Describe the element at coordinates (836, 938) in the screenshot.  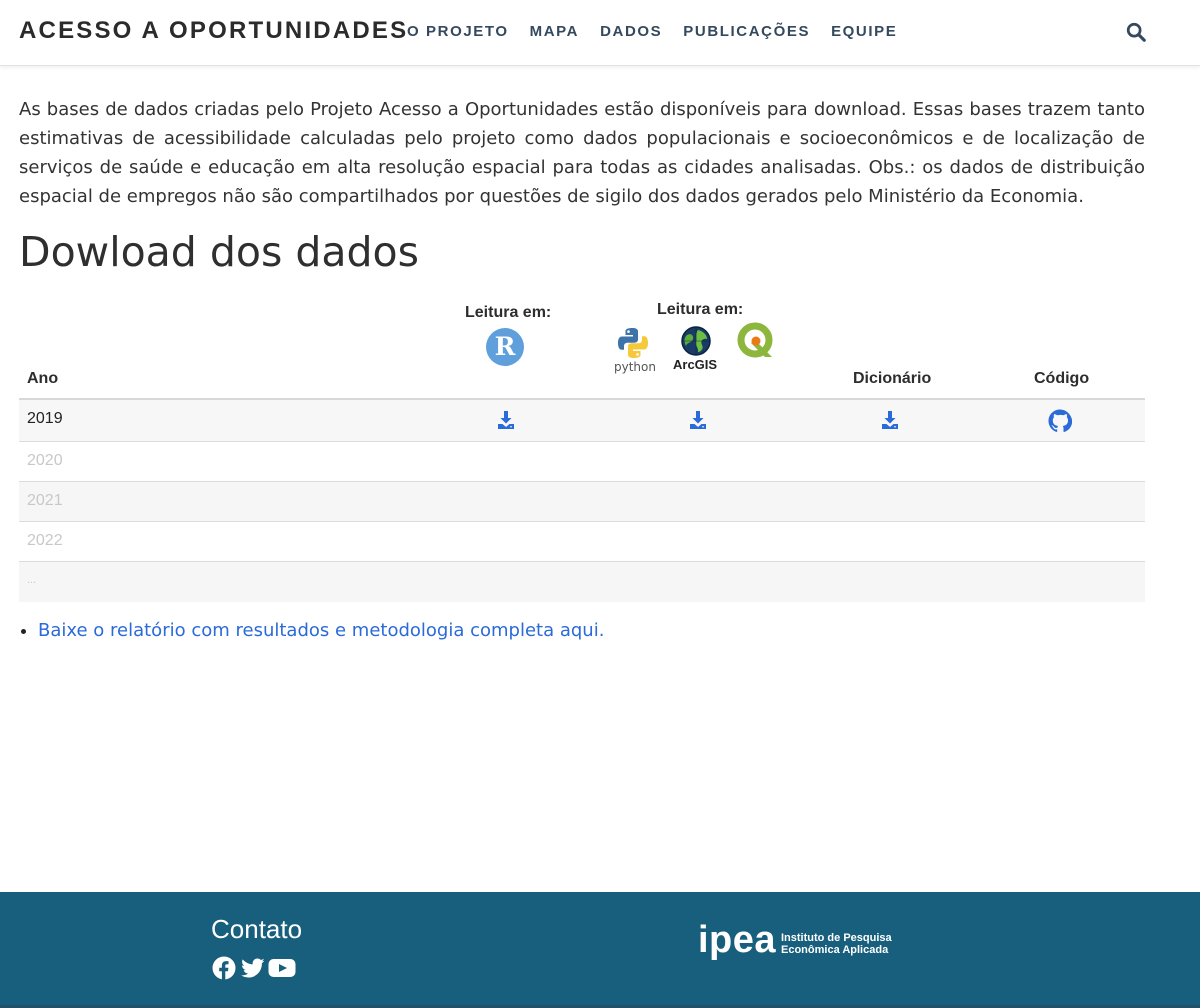
I see `ipea-subtitle-line1: Instituto de Pesquisa` at that location.